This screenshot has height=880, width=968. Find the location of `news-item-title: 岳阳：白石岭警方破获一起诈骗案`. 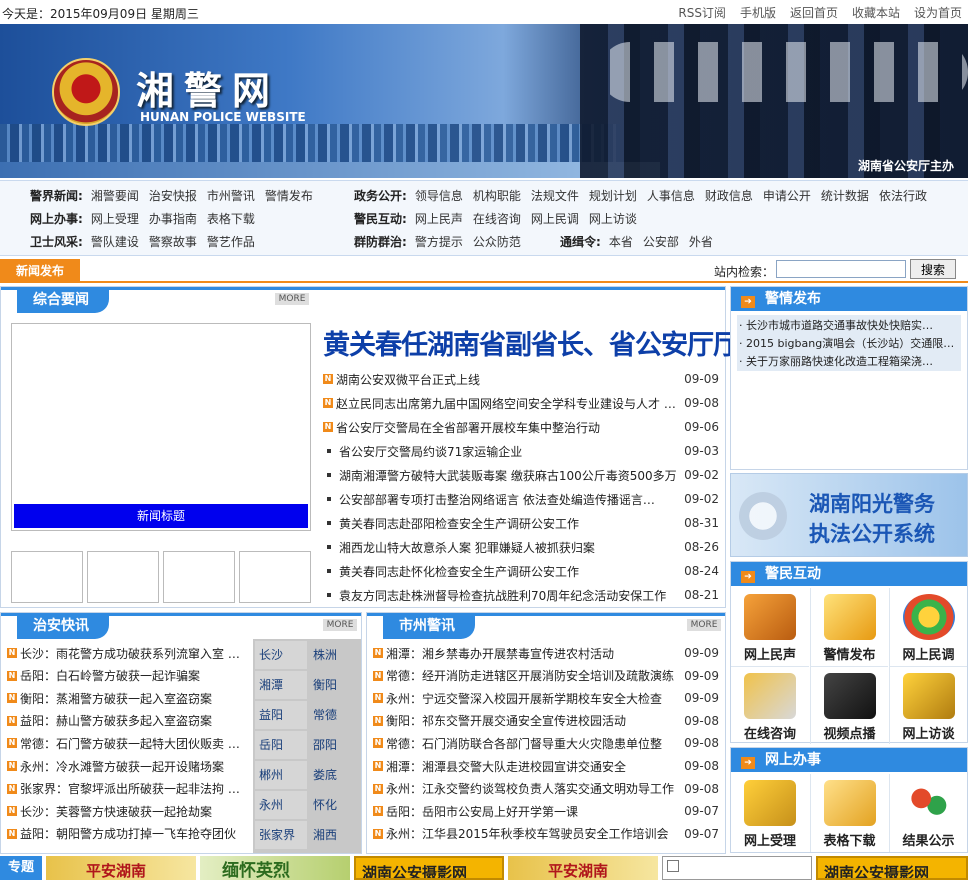

news-item-title: 岳阳：白石岭警方破获一起诈骗案 is located at coordinates (135, 675).